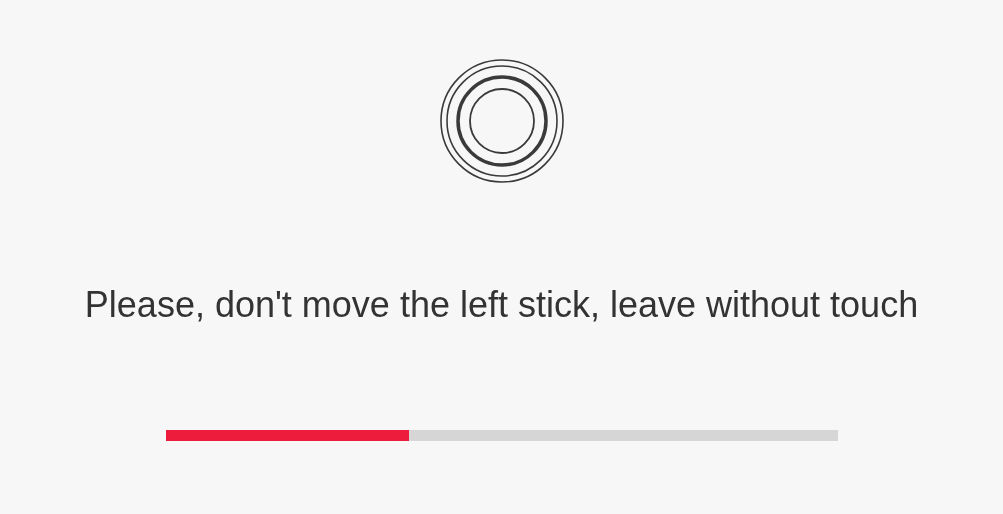 The height and width of the screenshot is (514, 1003). I want to click on stick-icon, so click(501, 121).